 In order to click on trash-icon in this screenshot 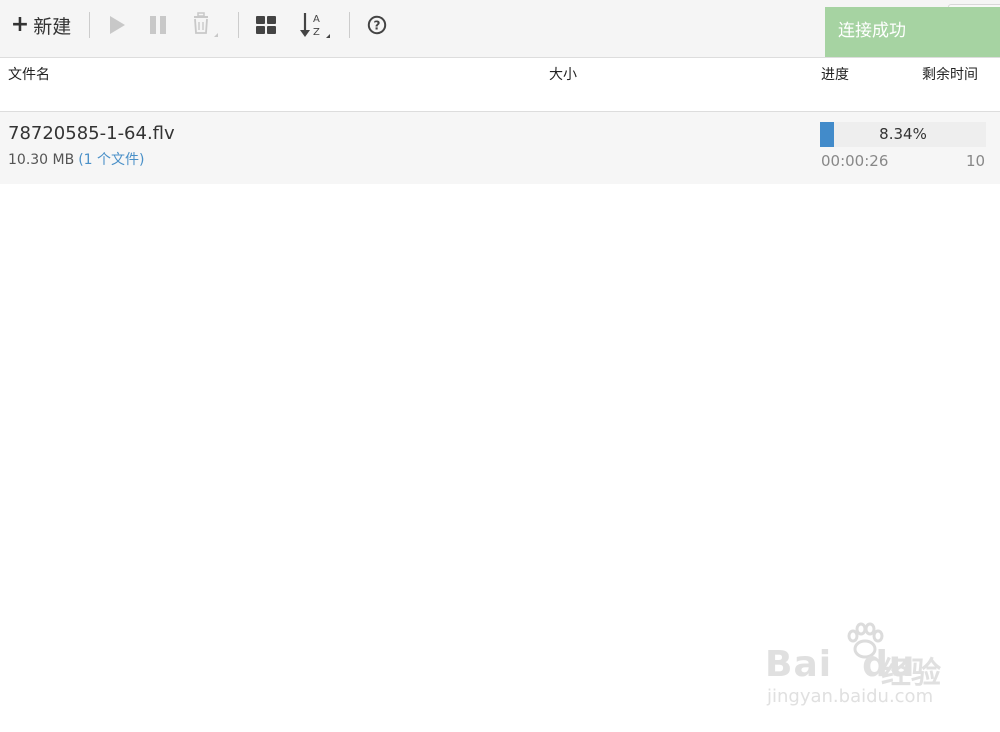, I will do `click(206, 24)`.